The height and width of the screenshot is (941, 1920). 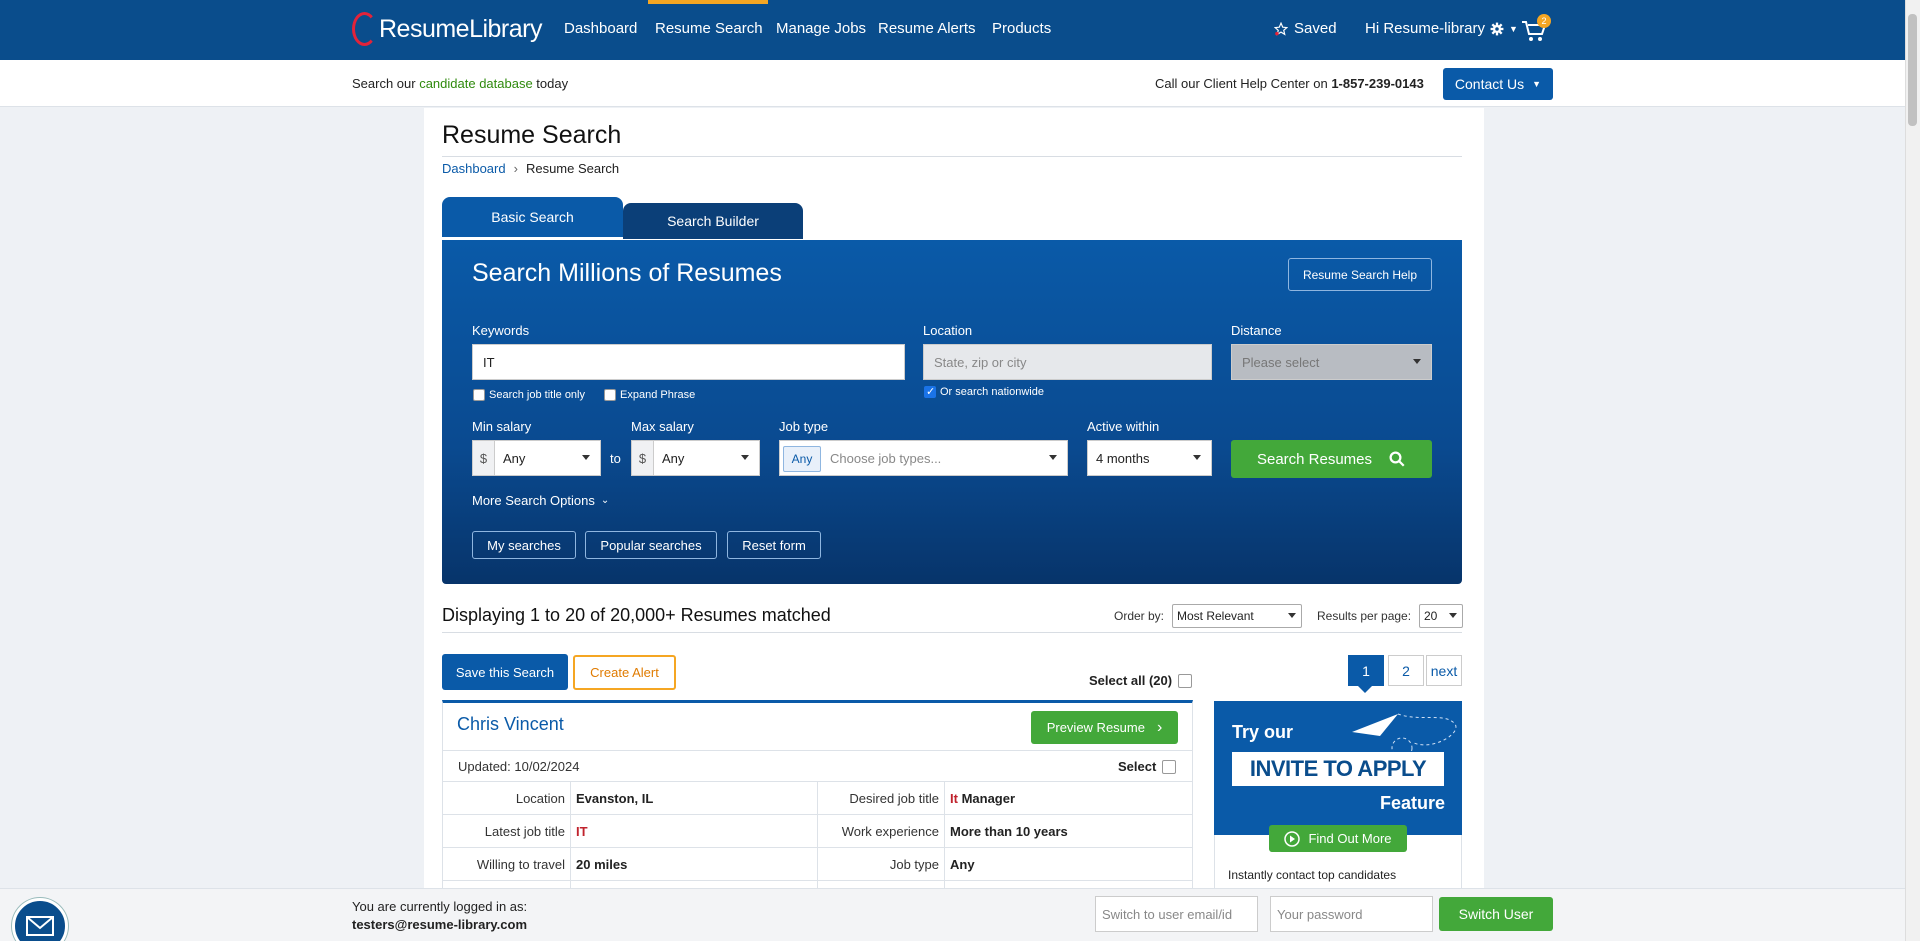 What do you see at coordinates (774, 545) in the screenshot?
I see `reset-form-button: Reset form` at bounding box center [774, 545].